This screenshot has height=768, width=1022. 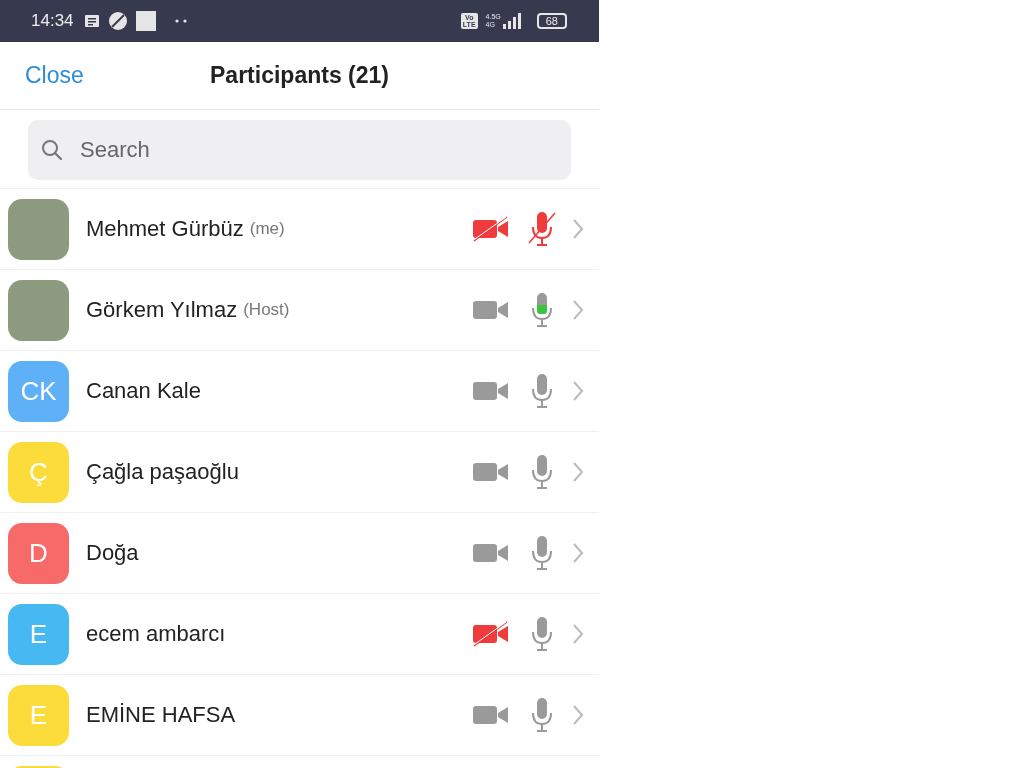 What do you see at coordinates (52, 21) in the screenshot?
I see `status-time: 14:34` at bounding box center [52, 21].